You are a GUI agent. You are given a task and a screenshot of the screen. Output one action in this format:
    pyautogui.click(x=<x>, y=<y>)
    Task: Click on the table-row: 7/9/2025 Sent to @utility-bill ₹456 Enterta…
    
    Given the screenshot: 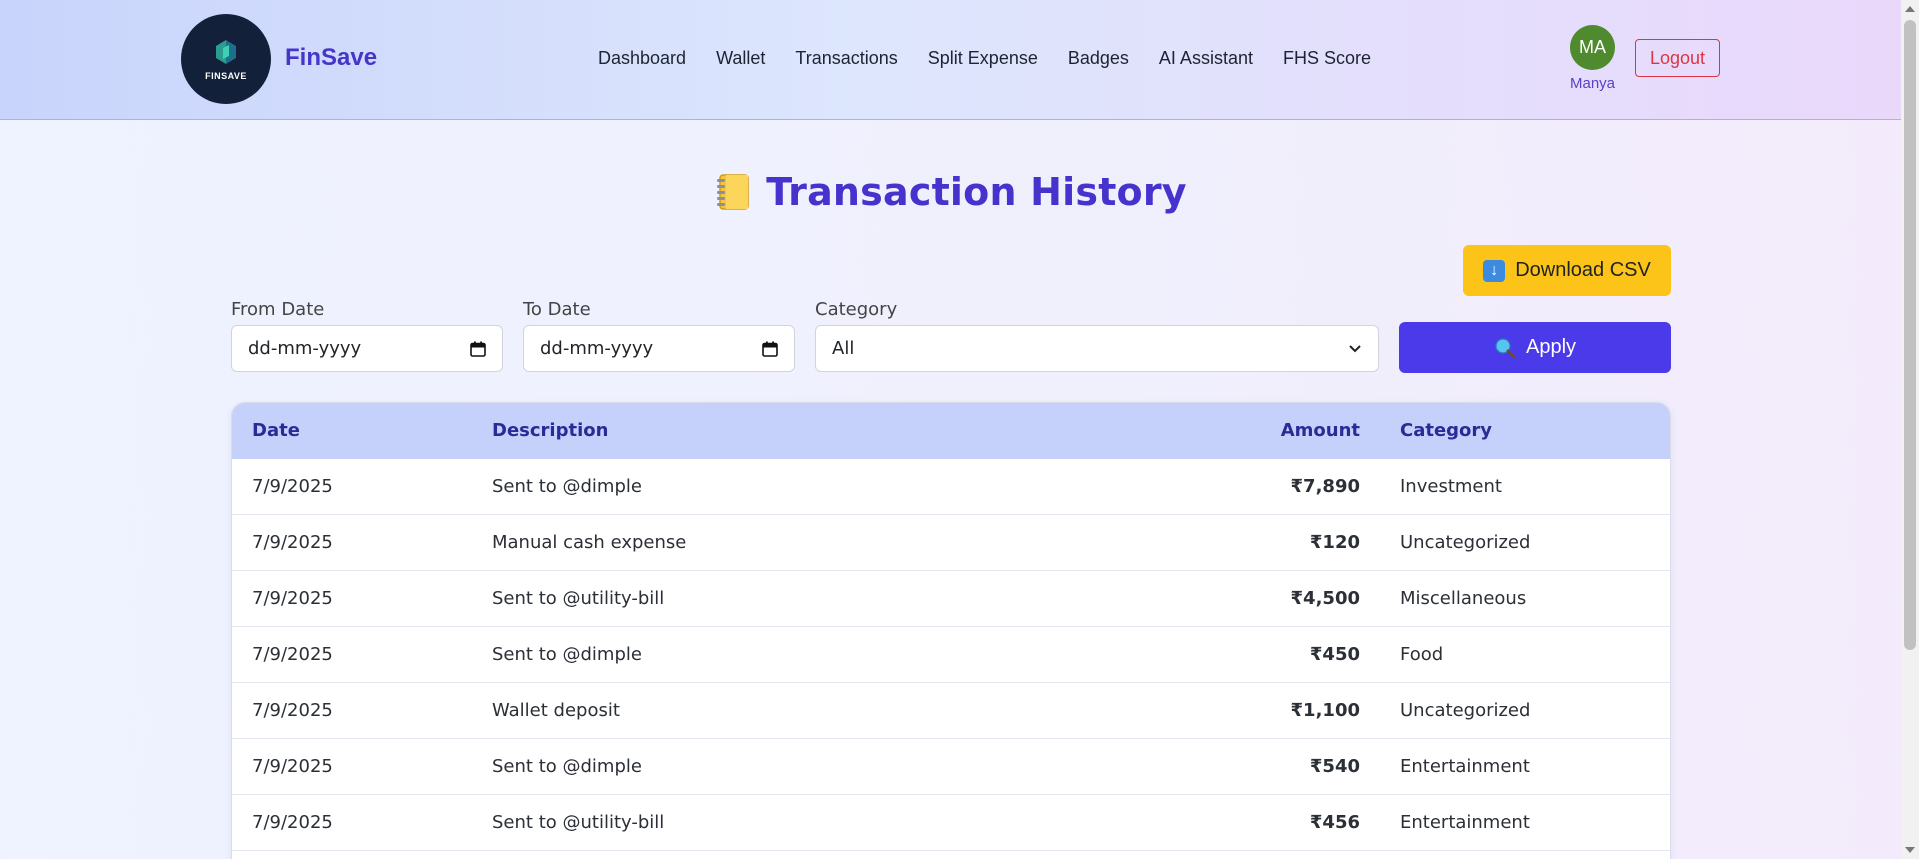 What is the action you would take?
    pyautogui.click(x=951, y=823)
    